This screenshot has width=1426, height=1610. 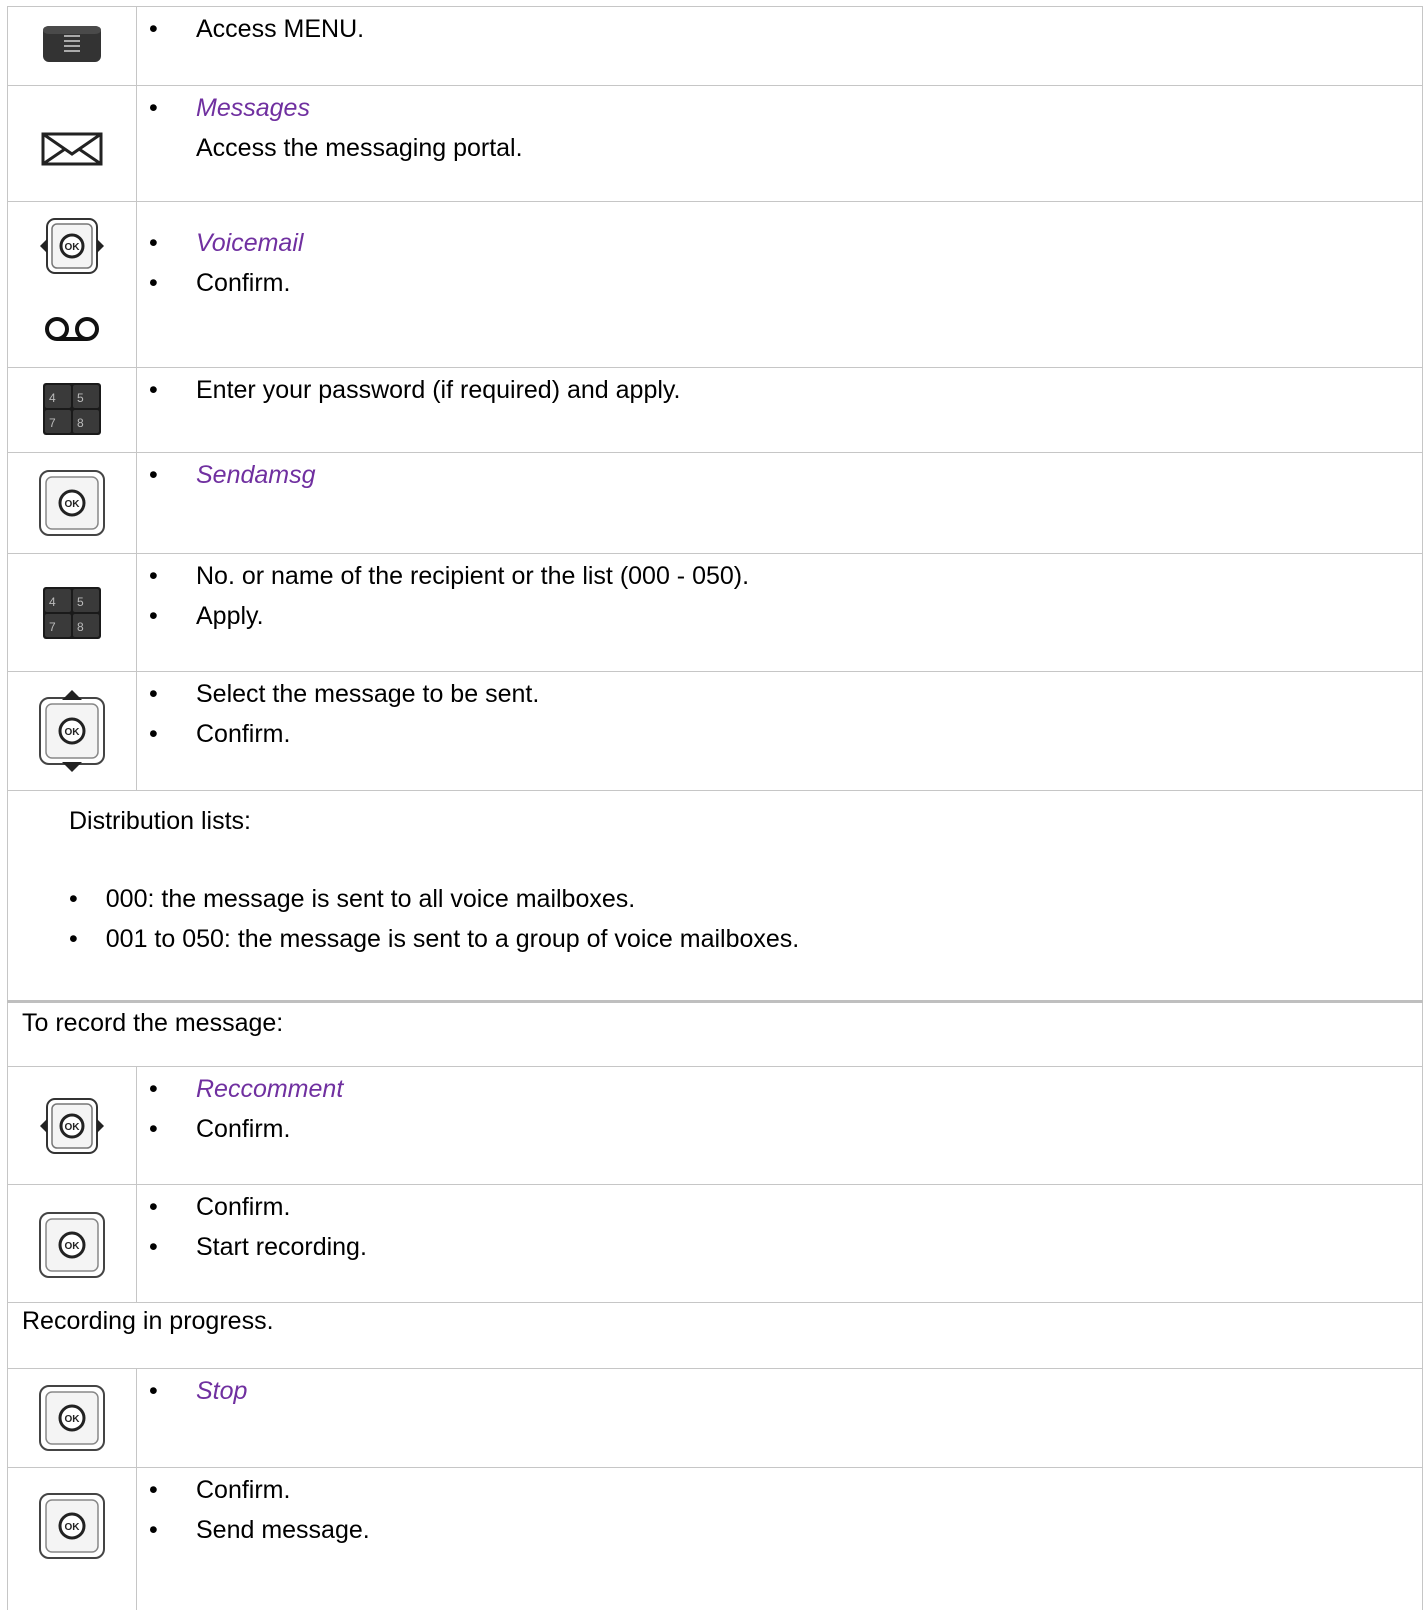 What do you see at coordinates (715, 502) in the screenshot?
I see `step-row: OK • Sendamsg` at bounding box center [715, 502].